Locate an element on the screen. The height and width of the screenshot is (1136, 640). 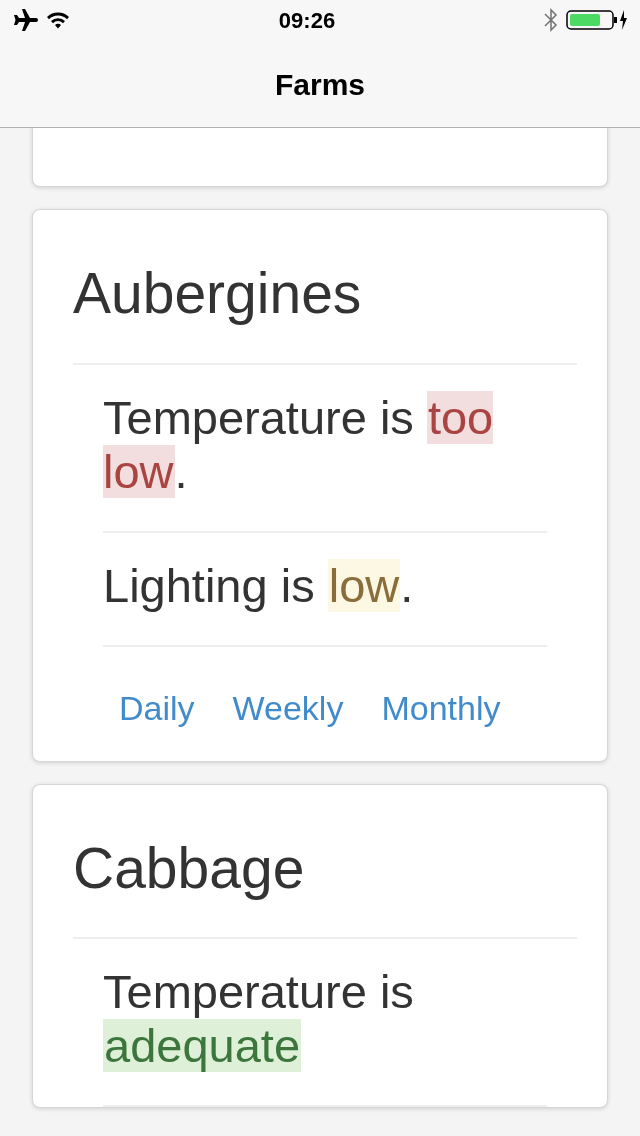
bluetooth-icon is located at coordinates (551, 20).